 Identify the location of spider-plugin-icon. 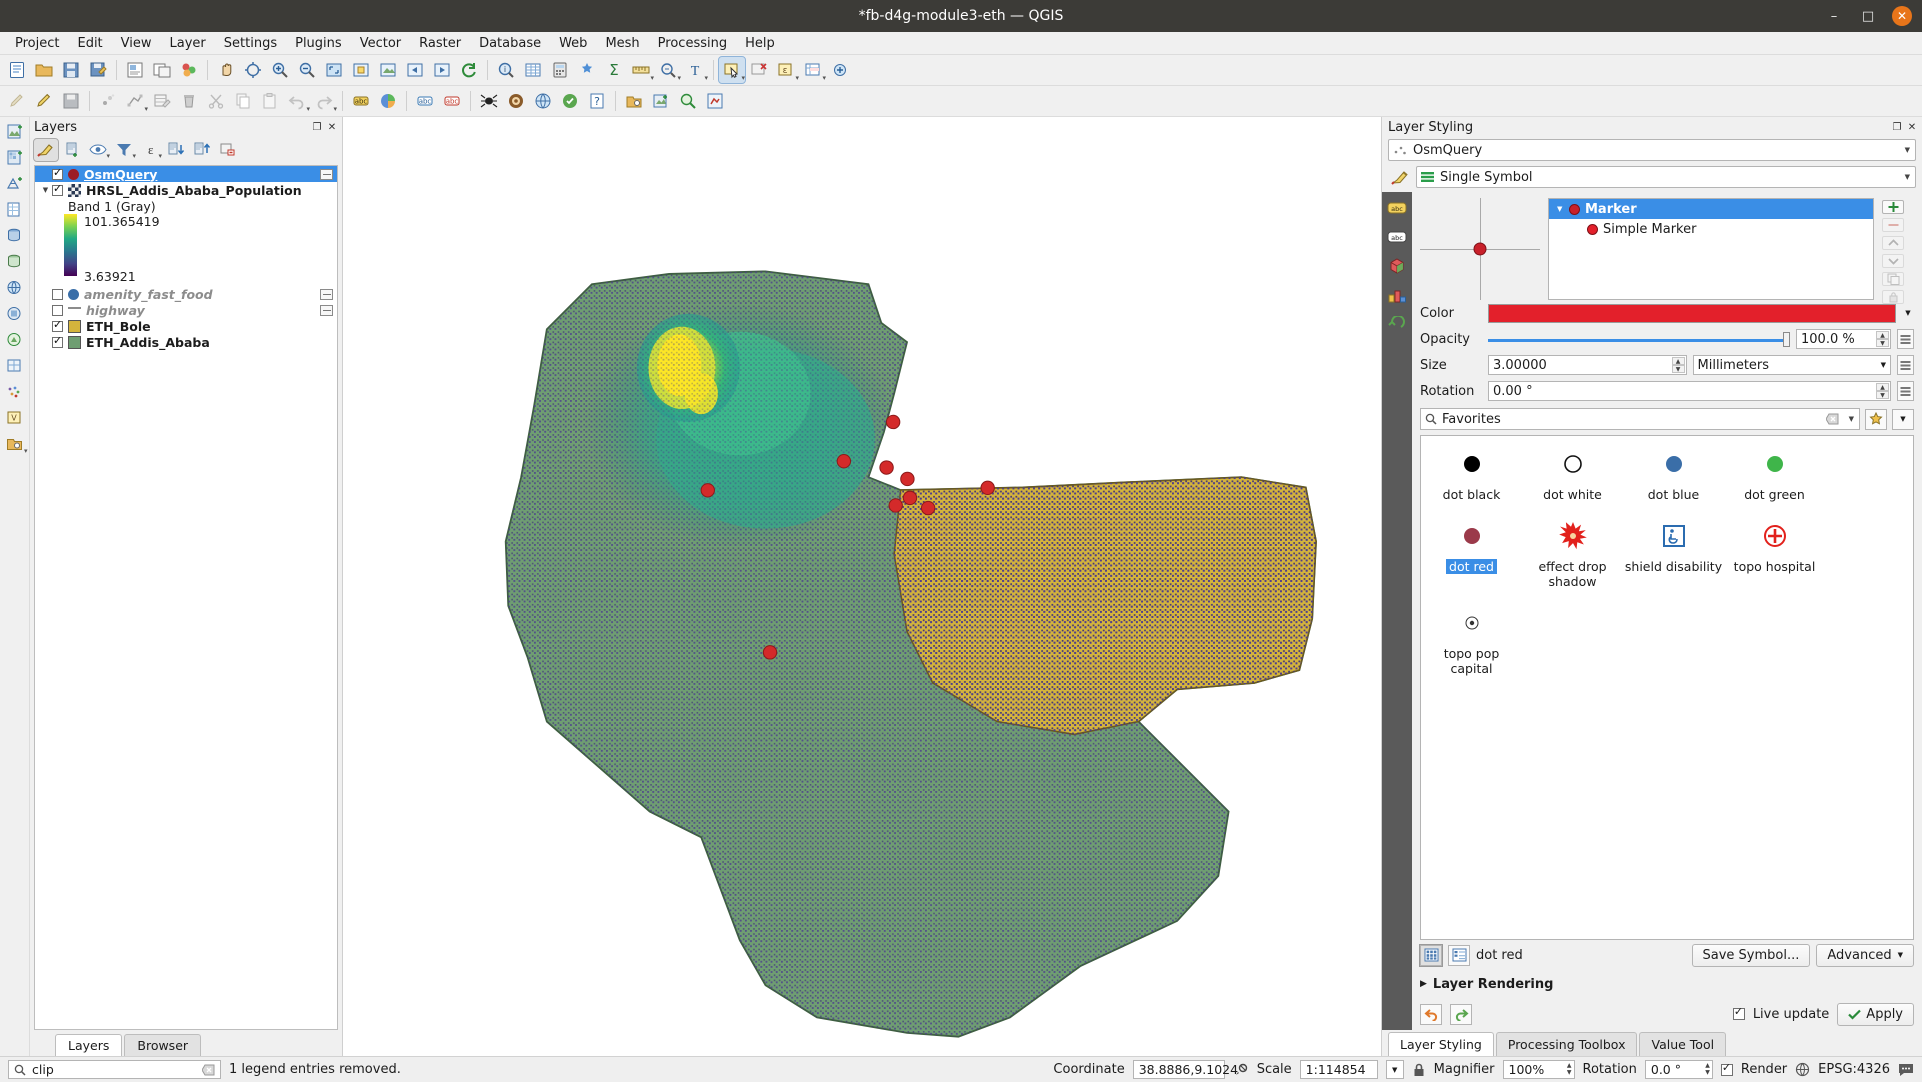
(489, 101).